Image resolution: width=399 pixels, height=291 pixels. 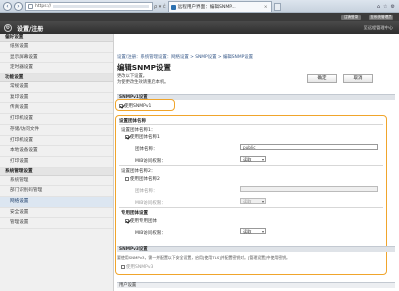 What do you see at coordinates (56, 223) in the screenshot?
I see `sidebar-item: 管理设置` at bounding box center [56, 223].